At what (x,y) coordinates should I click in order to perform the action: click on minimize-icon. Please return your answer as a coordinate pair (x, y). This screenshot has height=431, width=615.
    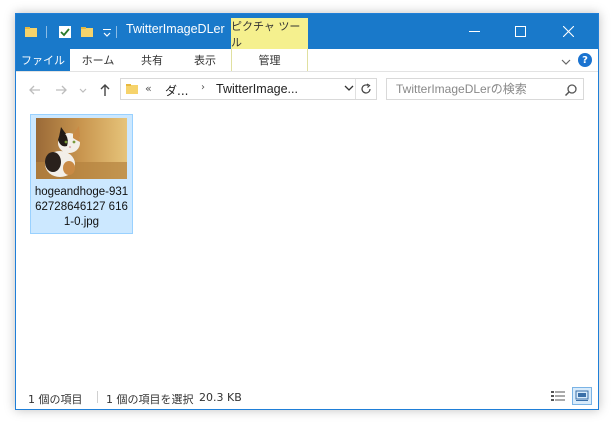
    Looking at the image, I should click on (474, 31).